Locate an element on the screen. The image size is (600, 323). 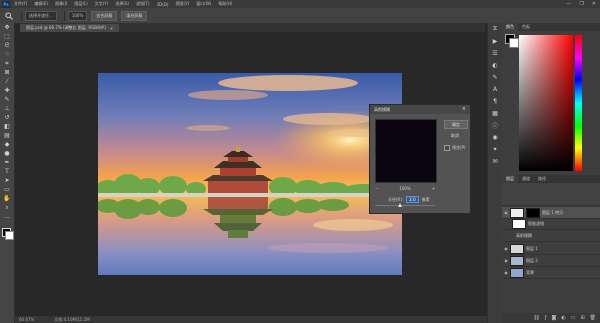
crop-tool-icon: ⌗ is located at coordinates (7, 63).